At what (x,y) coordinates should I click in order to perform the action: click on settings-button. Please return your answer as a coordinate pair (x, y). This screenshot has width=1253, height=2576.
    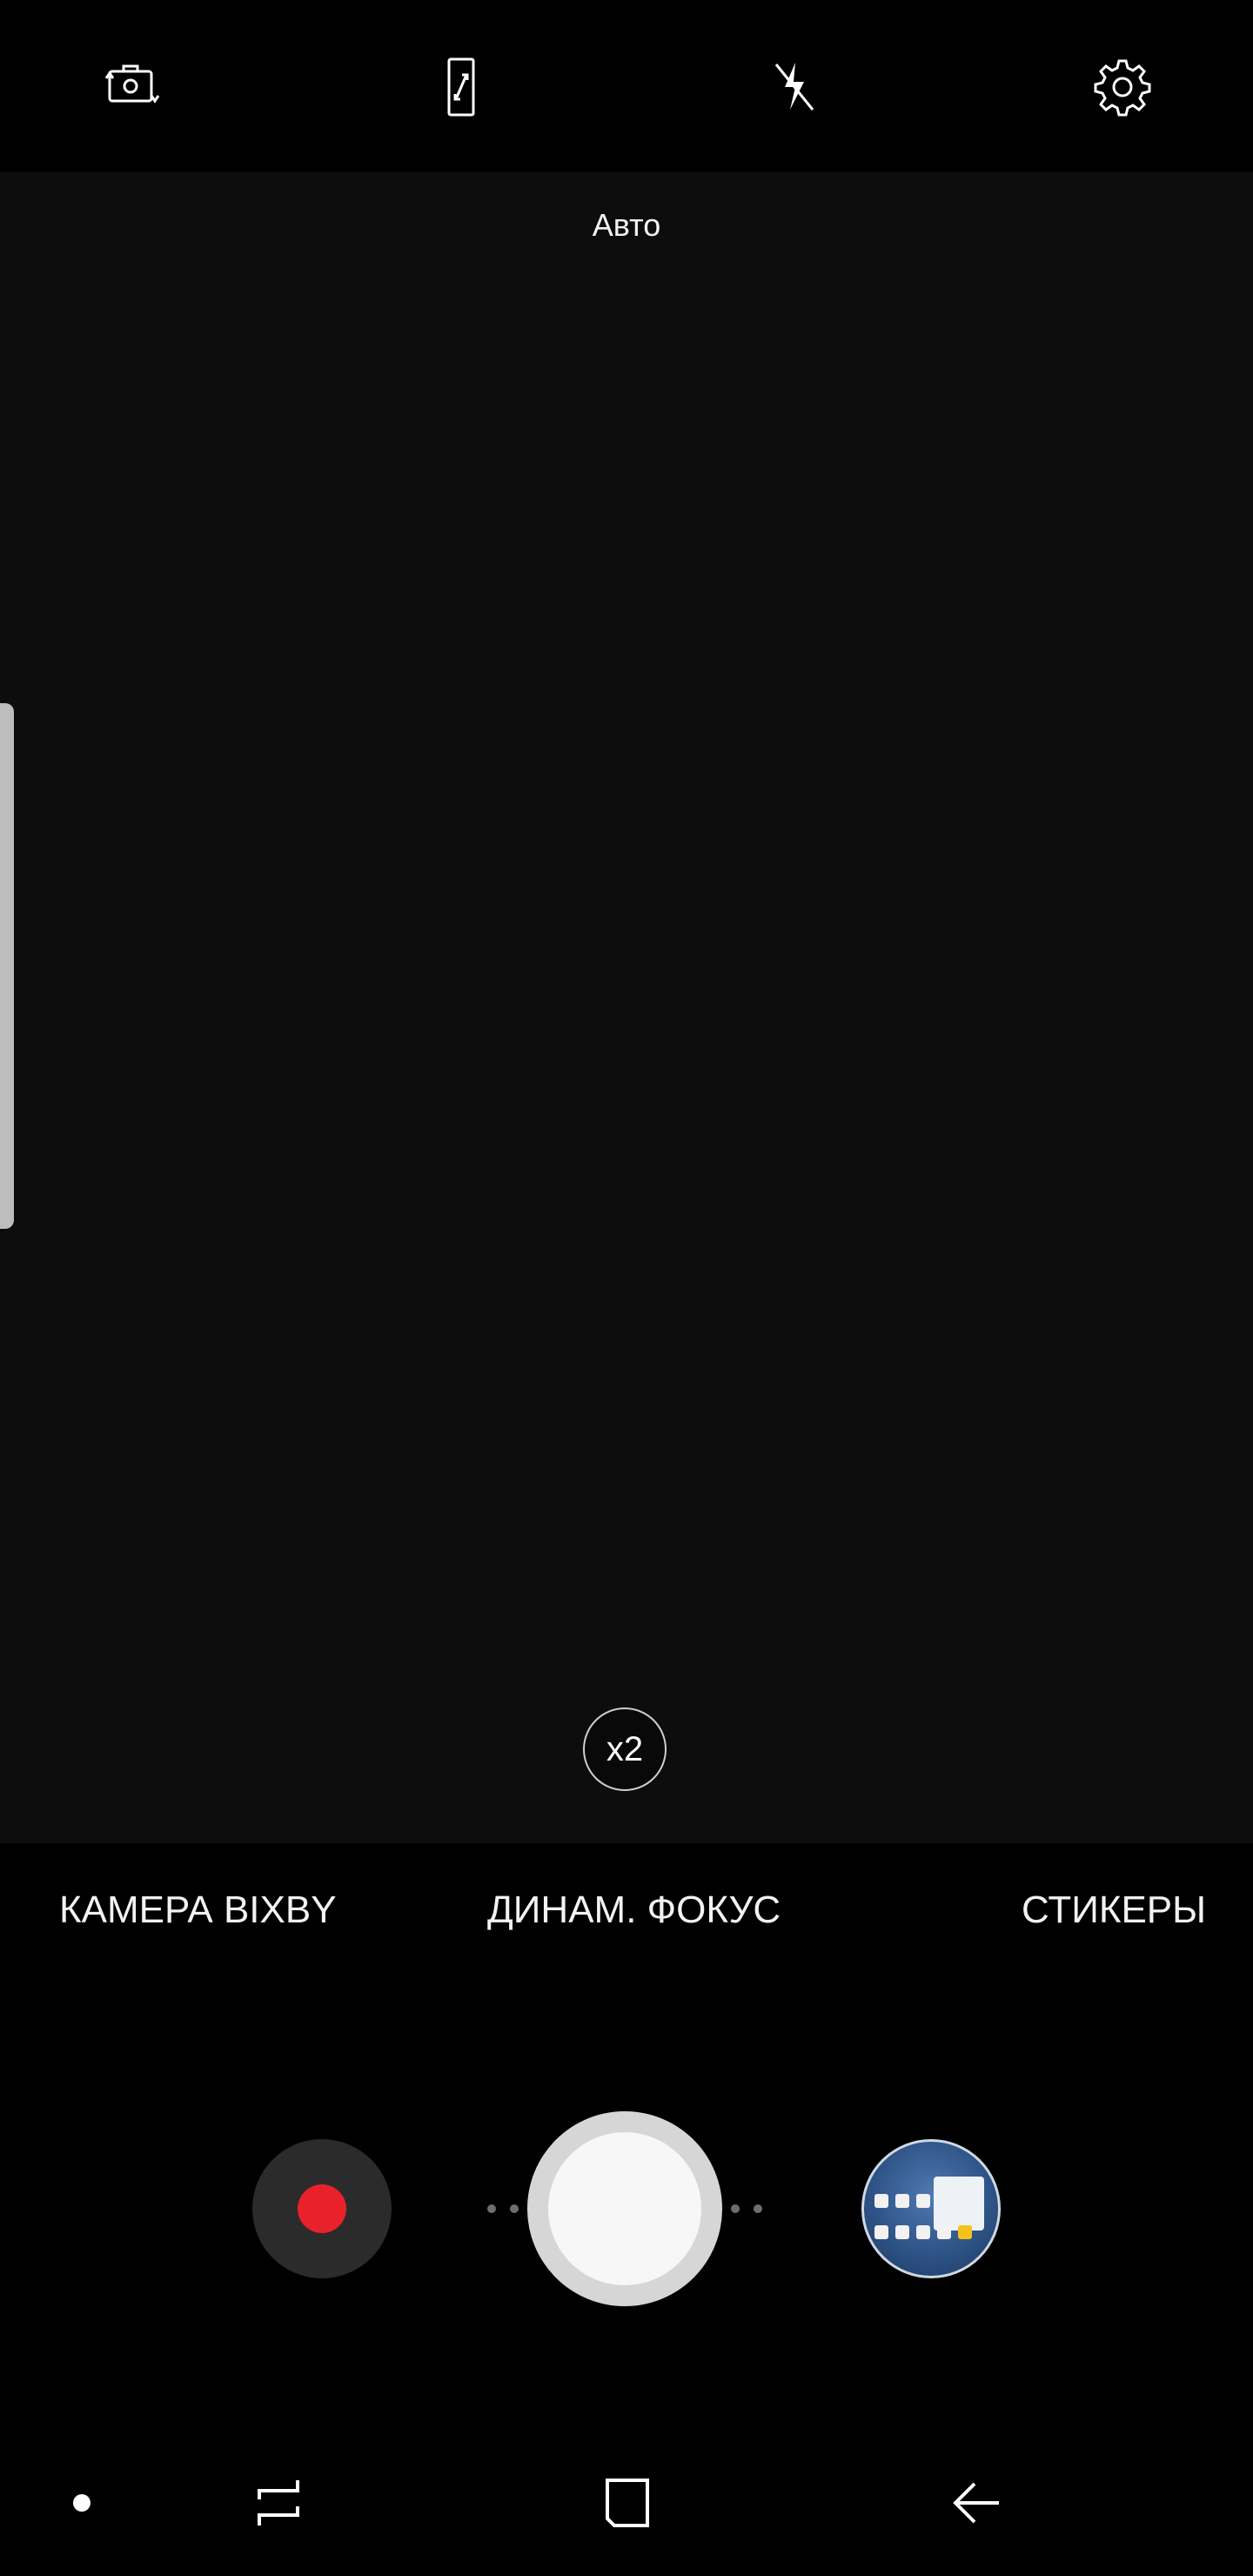
    Looking at the image, I should click on (1122, 87).